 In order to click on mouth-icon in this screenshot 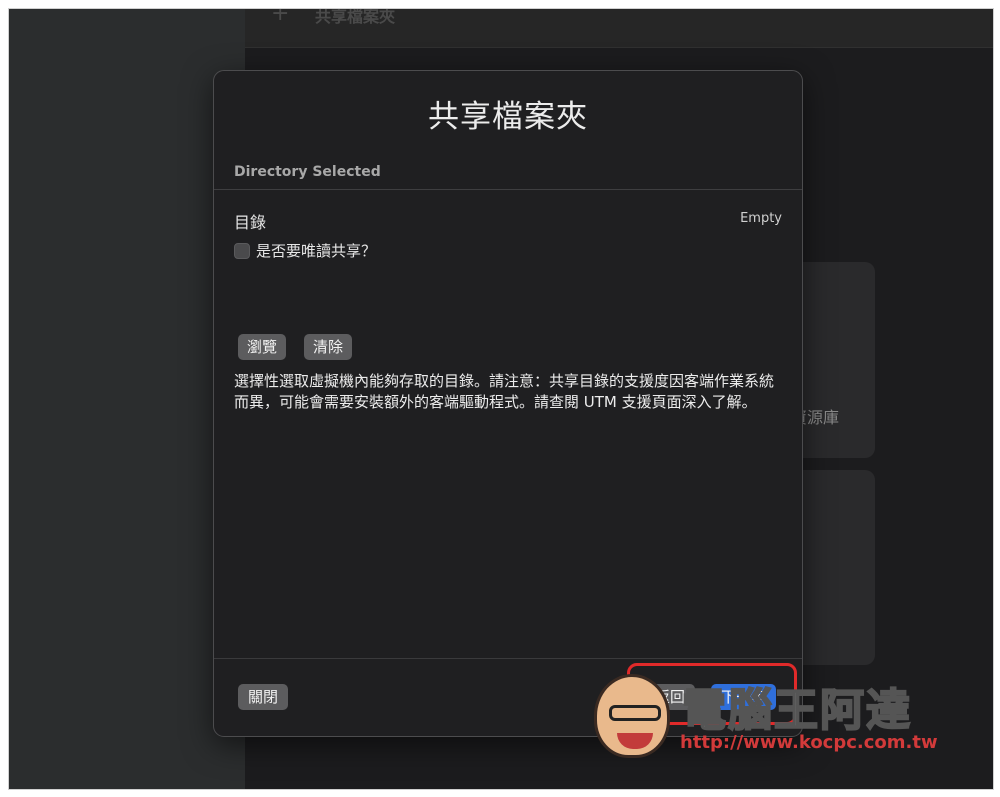, I will do `click(635, 741)`.